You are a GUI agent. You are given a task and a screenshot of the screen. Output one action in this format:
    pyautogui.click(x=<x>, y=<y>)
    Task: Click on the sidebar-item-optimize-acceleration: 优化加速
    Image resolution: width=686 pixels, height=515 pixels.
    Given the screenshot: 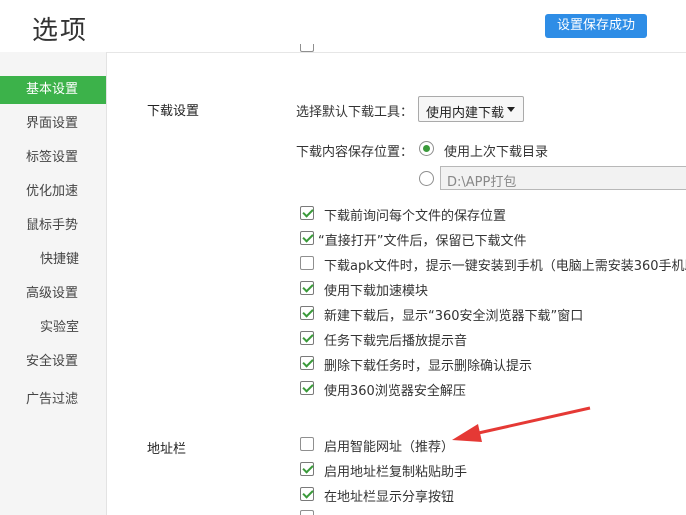 What is the action you would take?
    pyautogui.click(x=53, y=192)
    